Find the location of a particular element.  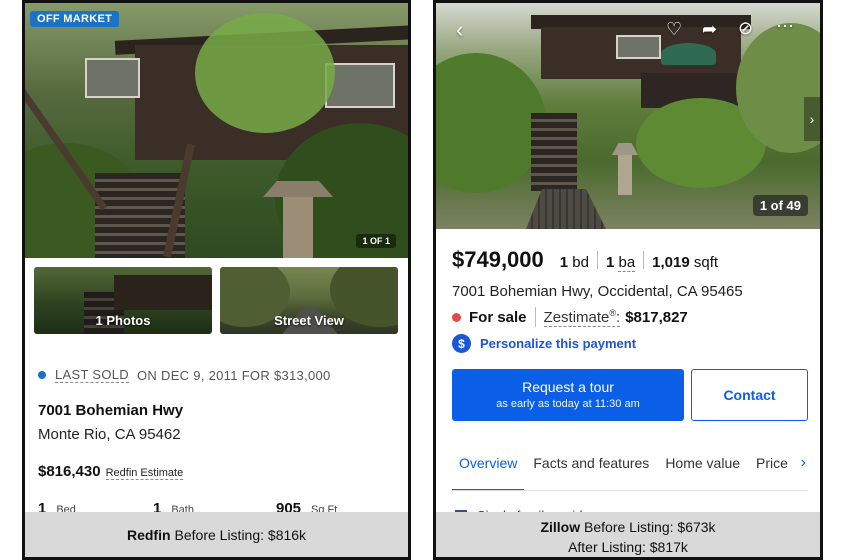

caption-brand: Zillow is located at coordinates (560, 527).